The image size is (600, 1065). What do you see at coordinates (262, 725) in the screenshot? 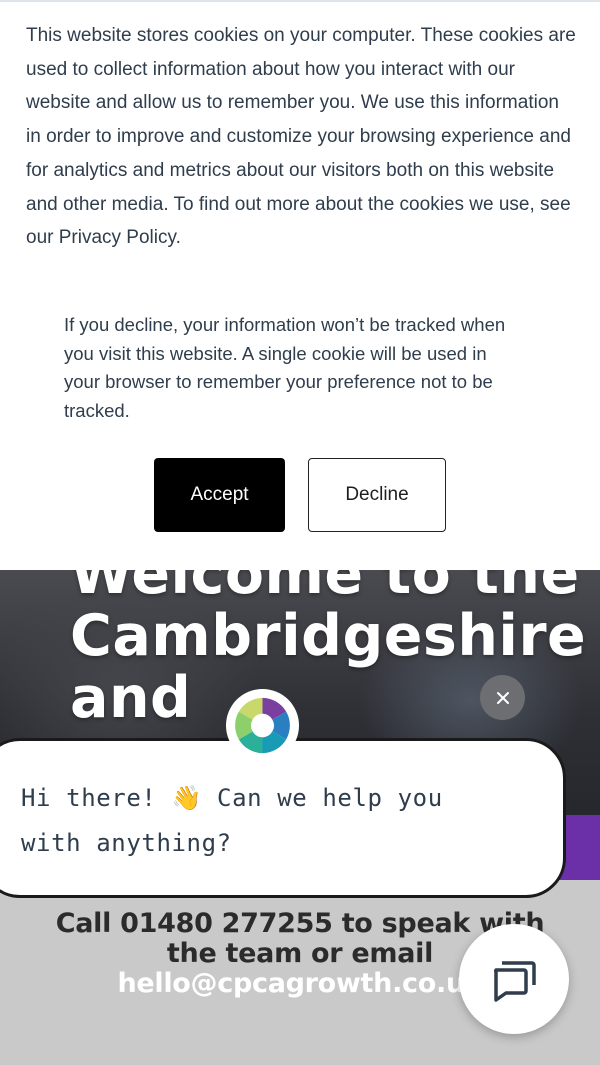
I see `chat-avatar-logo` at bounding box center [262, 725].